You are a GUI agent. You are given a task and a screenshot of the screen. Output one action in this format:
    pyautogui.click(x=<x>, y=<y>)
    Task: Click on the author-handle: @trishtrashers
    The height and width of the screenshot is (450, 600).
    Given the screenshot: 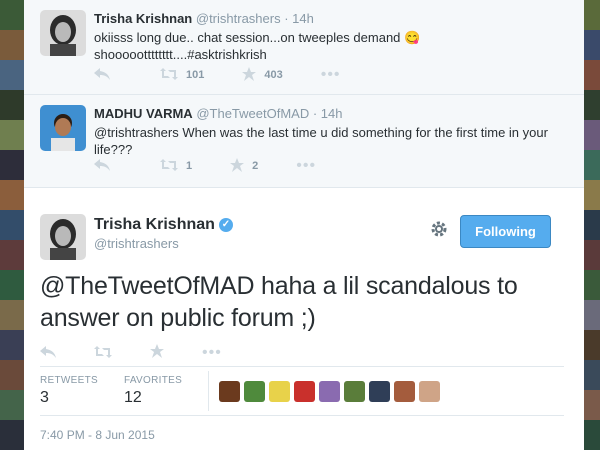 What is the action you would take?
    pyautogui.click(x=238, y=18)
    